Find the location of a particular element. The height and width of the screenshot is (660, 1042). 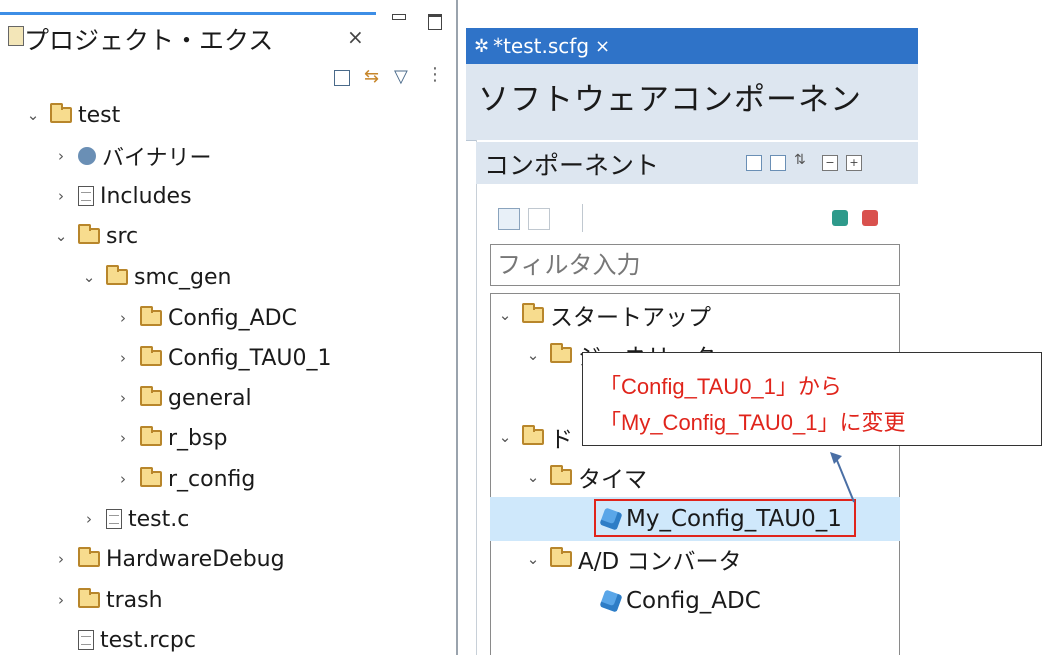

project-explorer-tab: プロジェクト・エクス × is located at coordinates (188, 38).